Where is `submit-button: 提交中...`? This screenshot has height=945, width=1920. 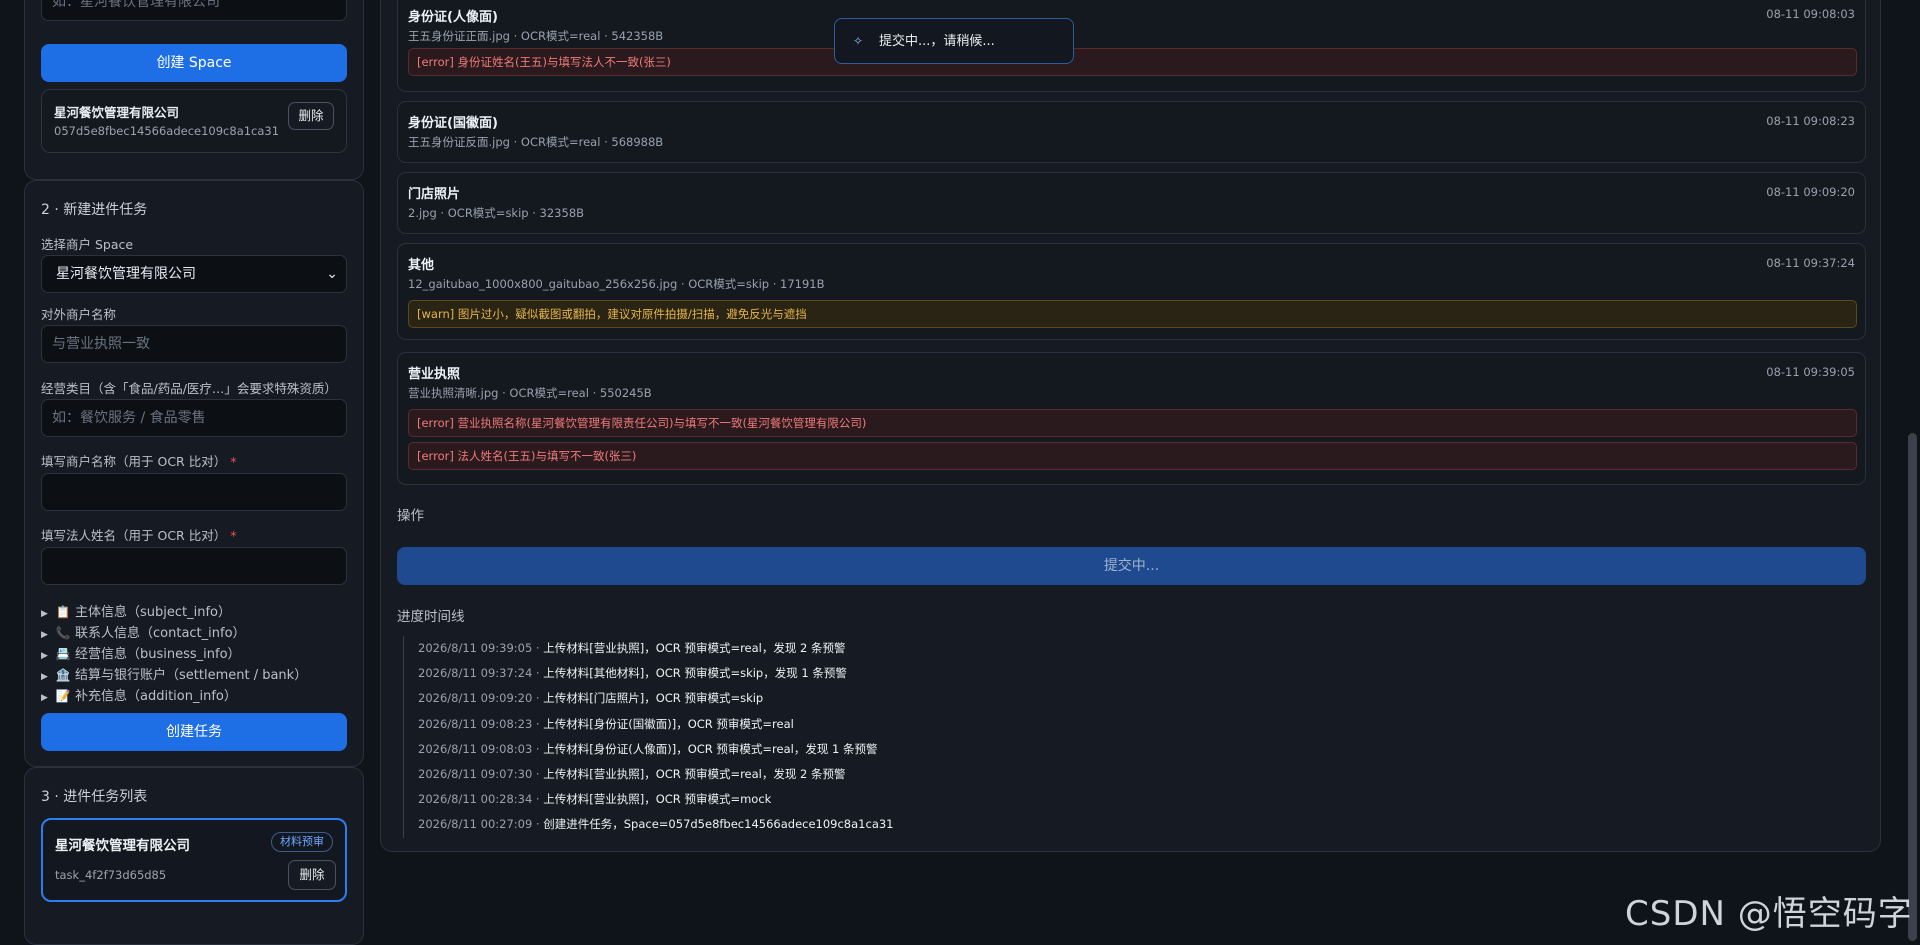
submit-button: 提交中... is located at coordinates (1131, 566).